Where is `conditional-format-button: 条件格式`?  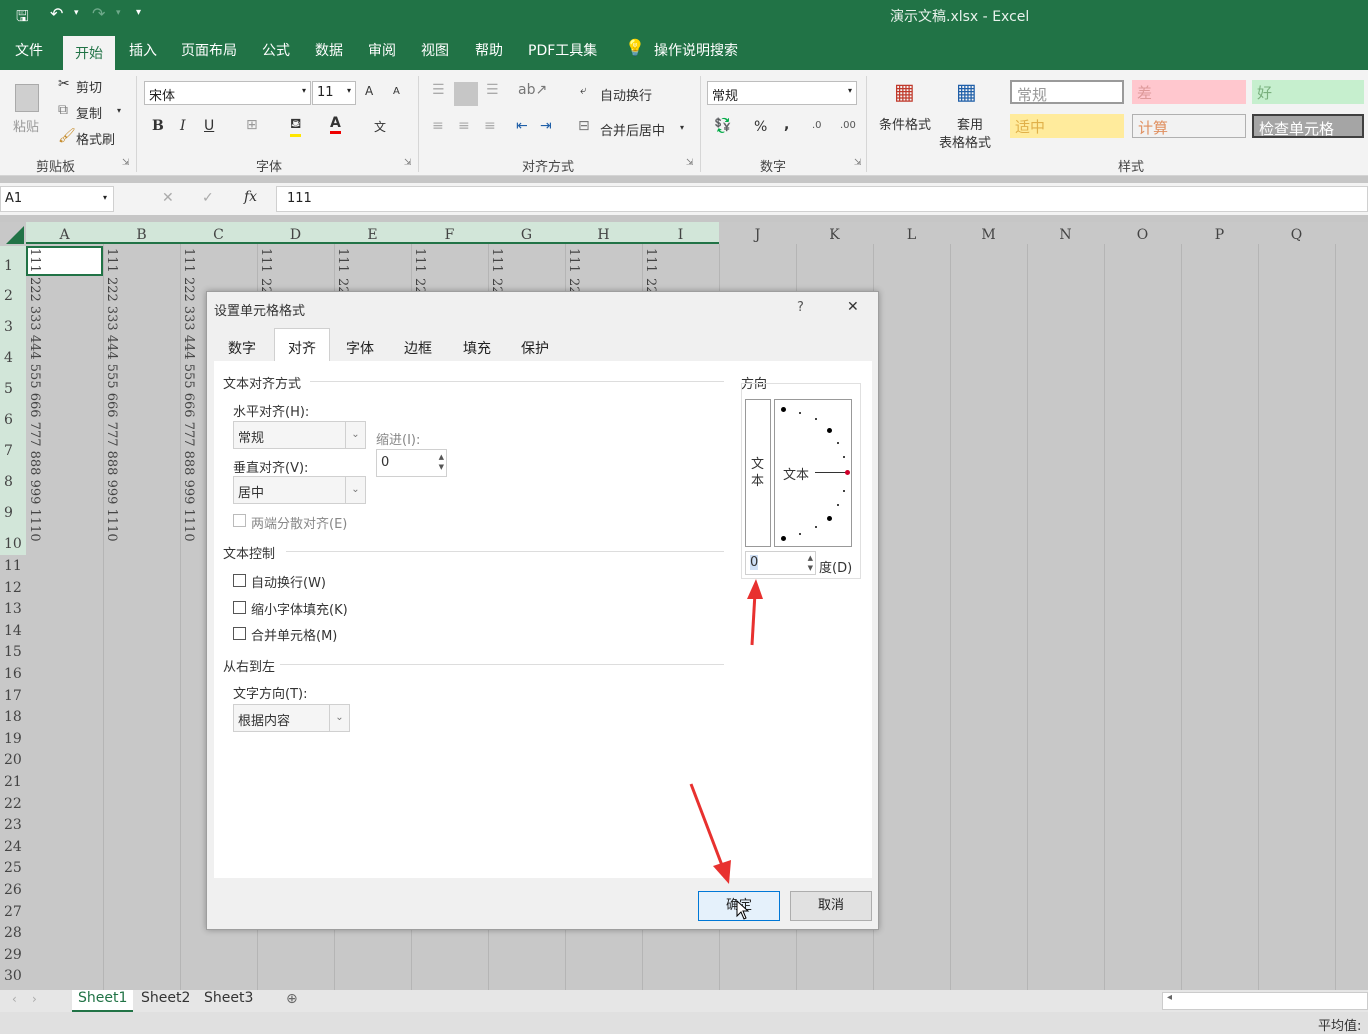
conditional-format-button: 条件格式 is located at coordinates (905, 123).